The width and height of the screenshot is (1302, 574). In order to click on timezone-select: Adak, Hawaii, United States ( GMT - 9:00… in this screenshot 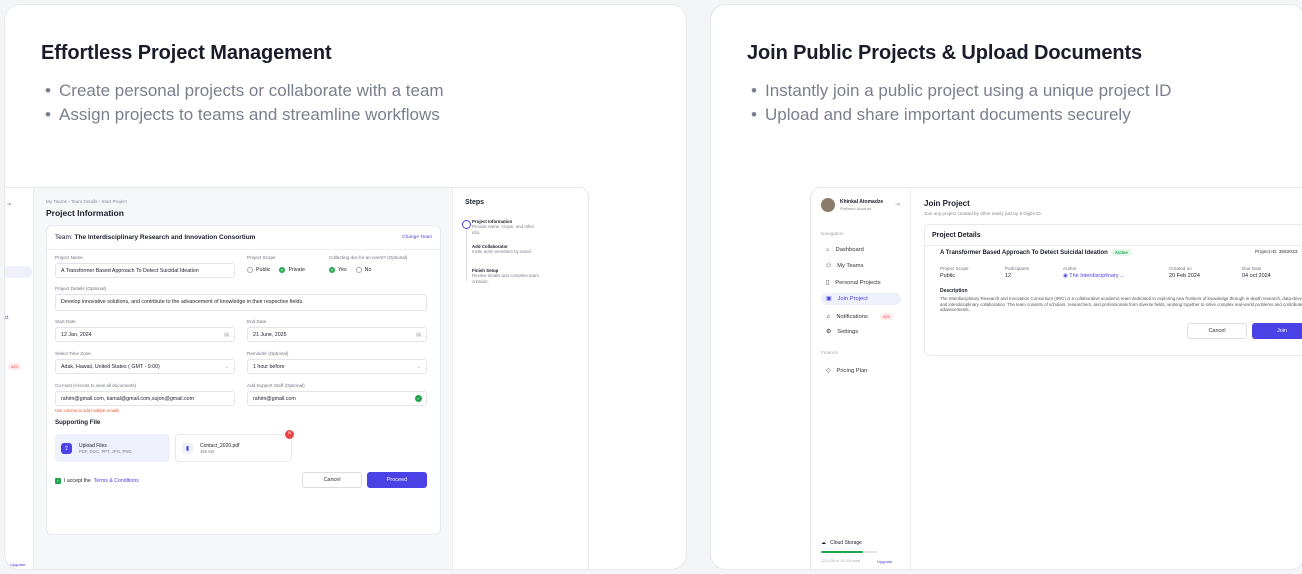, I will do `click(145, 366)`.